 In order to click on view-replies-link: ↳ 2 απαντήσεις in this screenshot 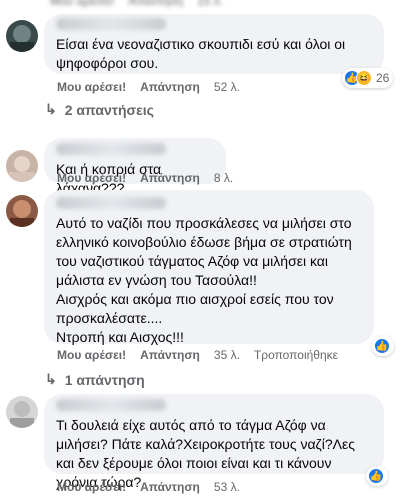, I will do `click(99, 109)`.